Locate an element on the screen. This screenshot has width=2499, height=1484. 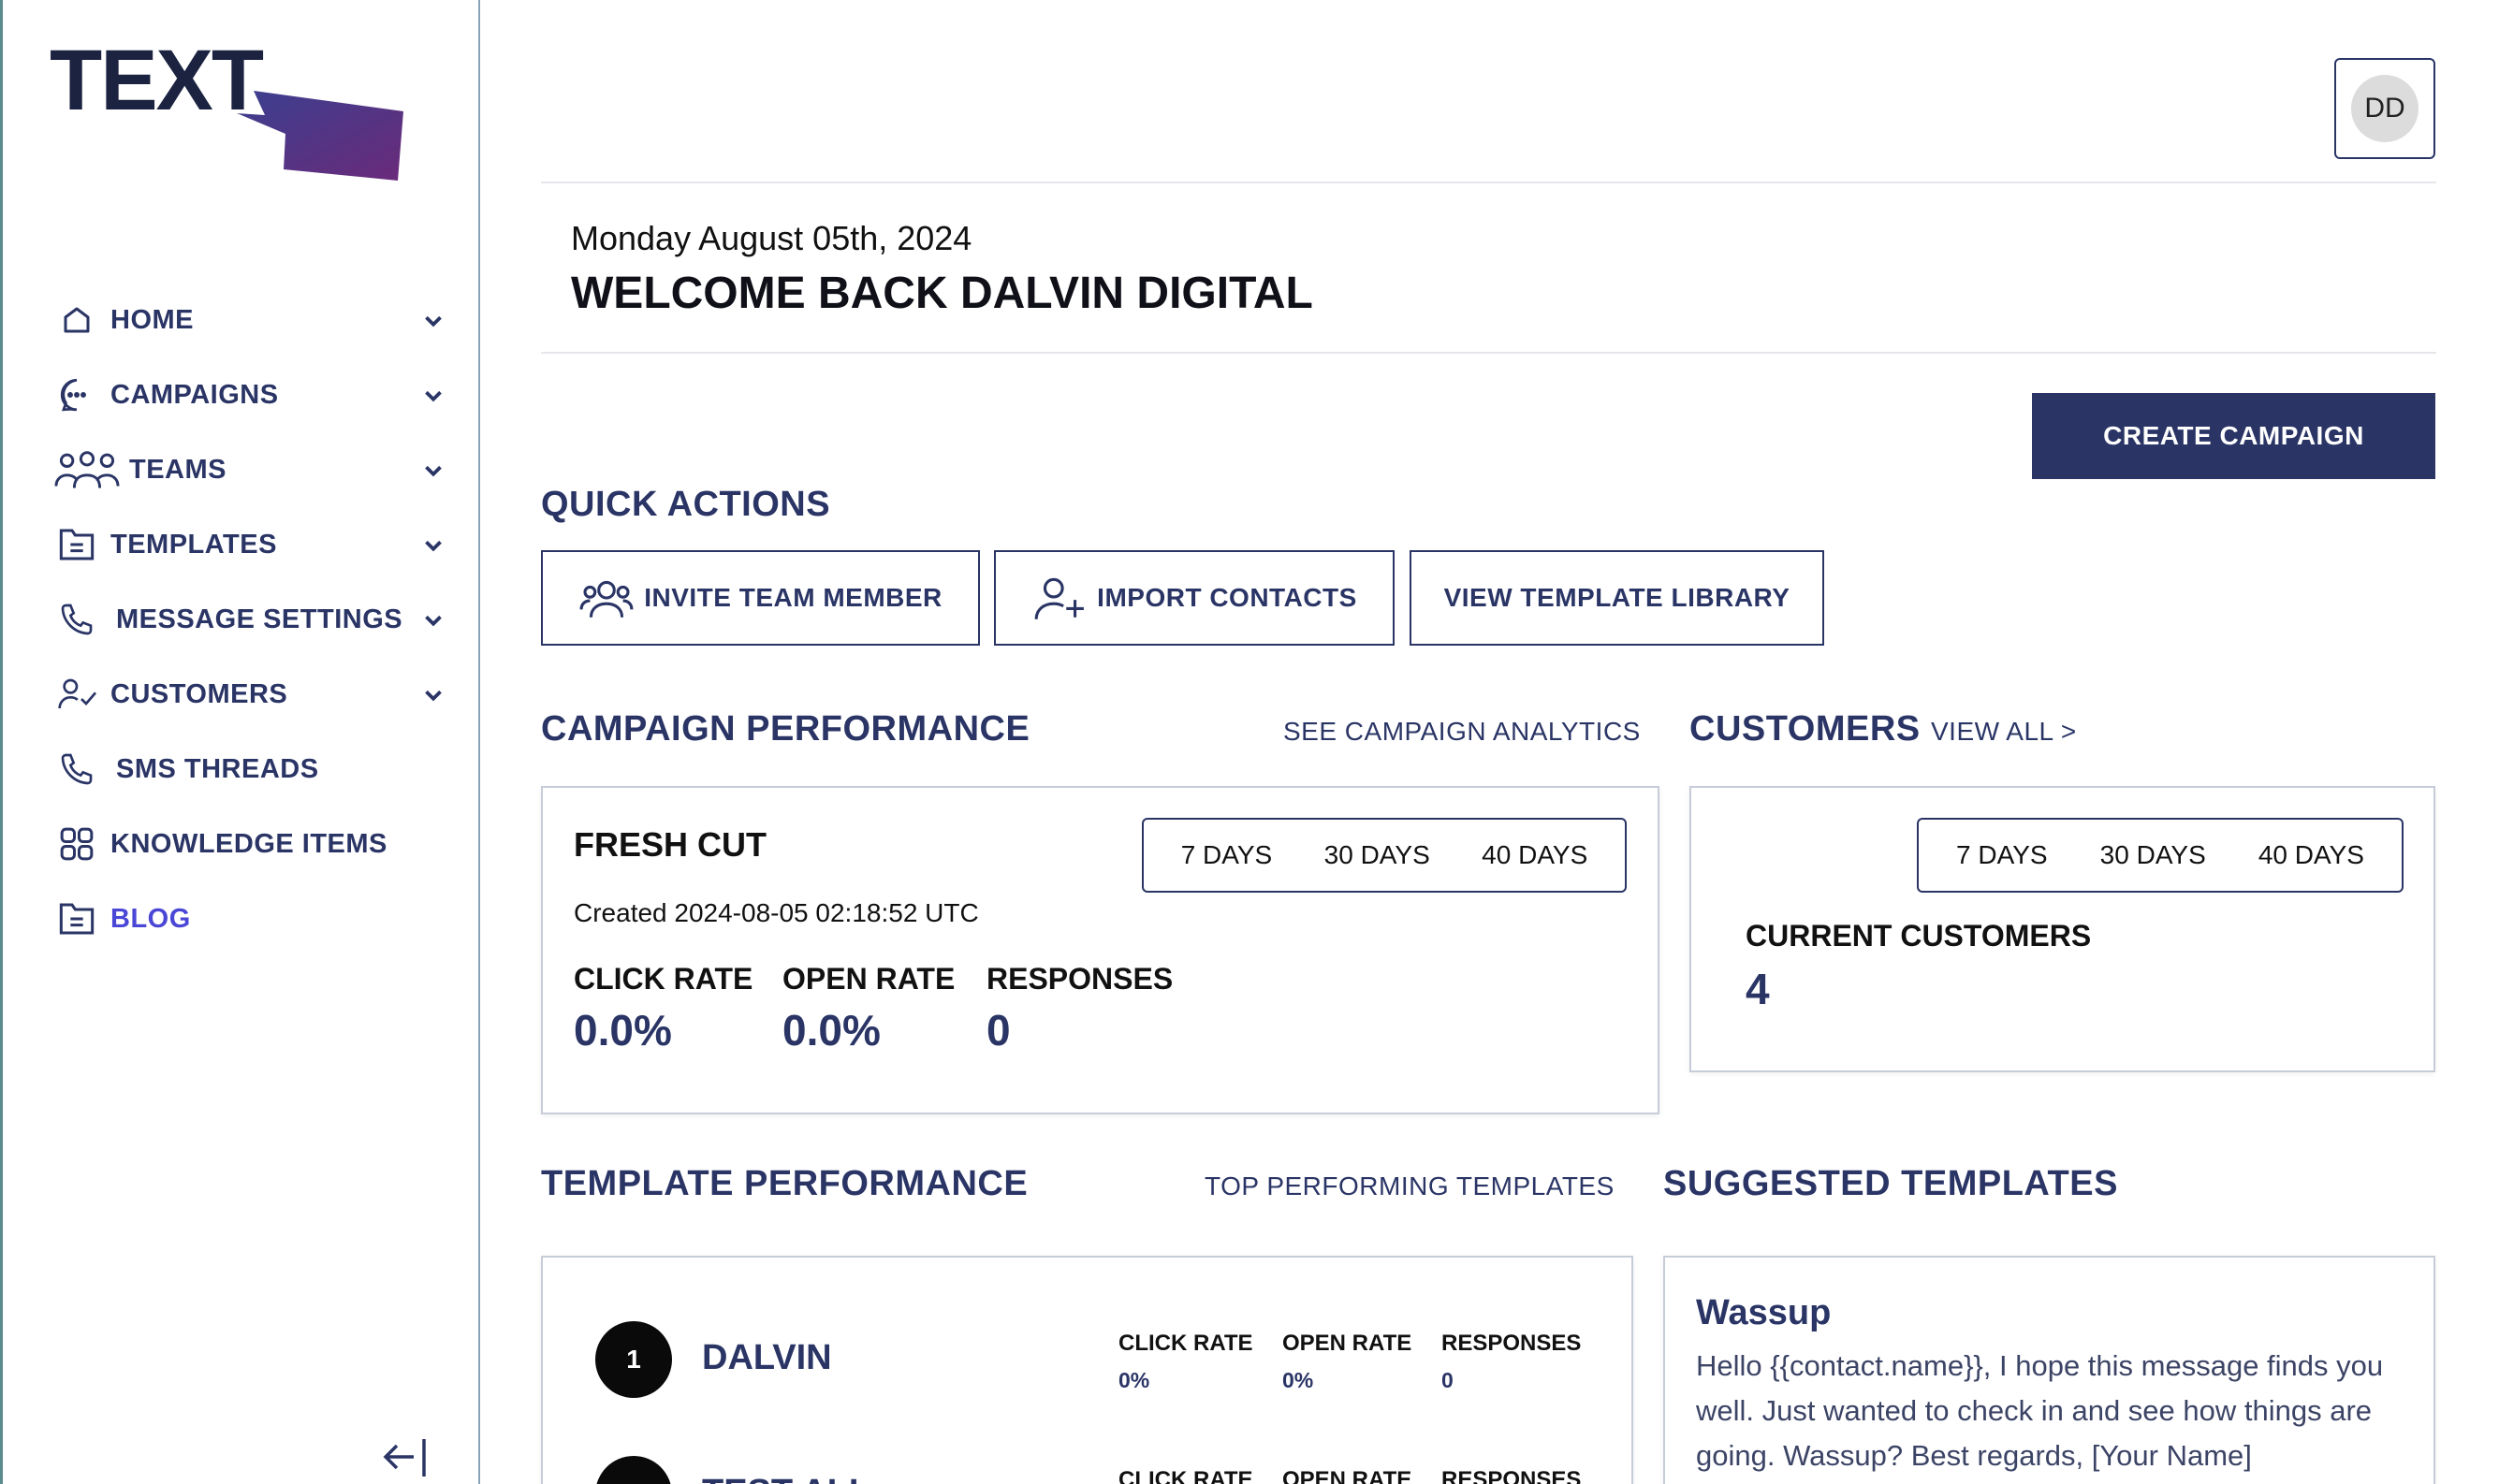
sidebar-item-customers: CUSTOMERS is located at coordinates (250, 694).